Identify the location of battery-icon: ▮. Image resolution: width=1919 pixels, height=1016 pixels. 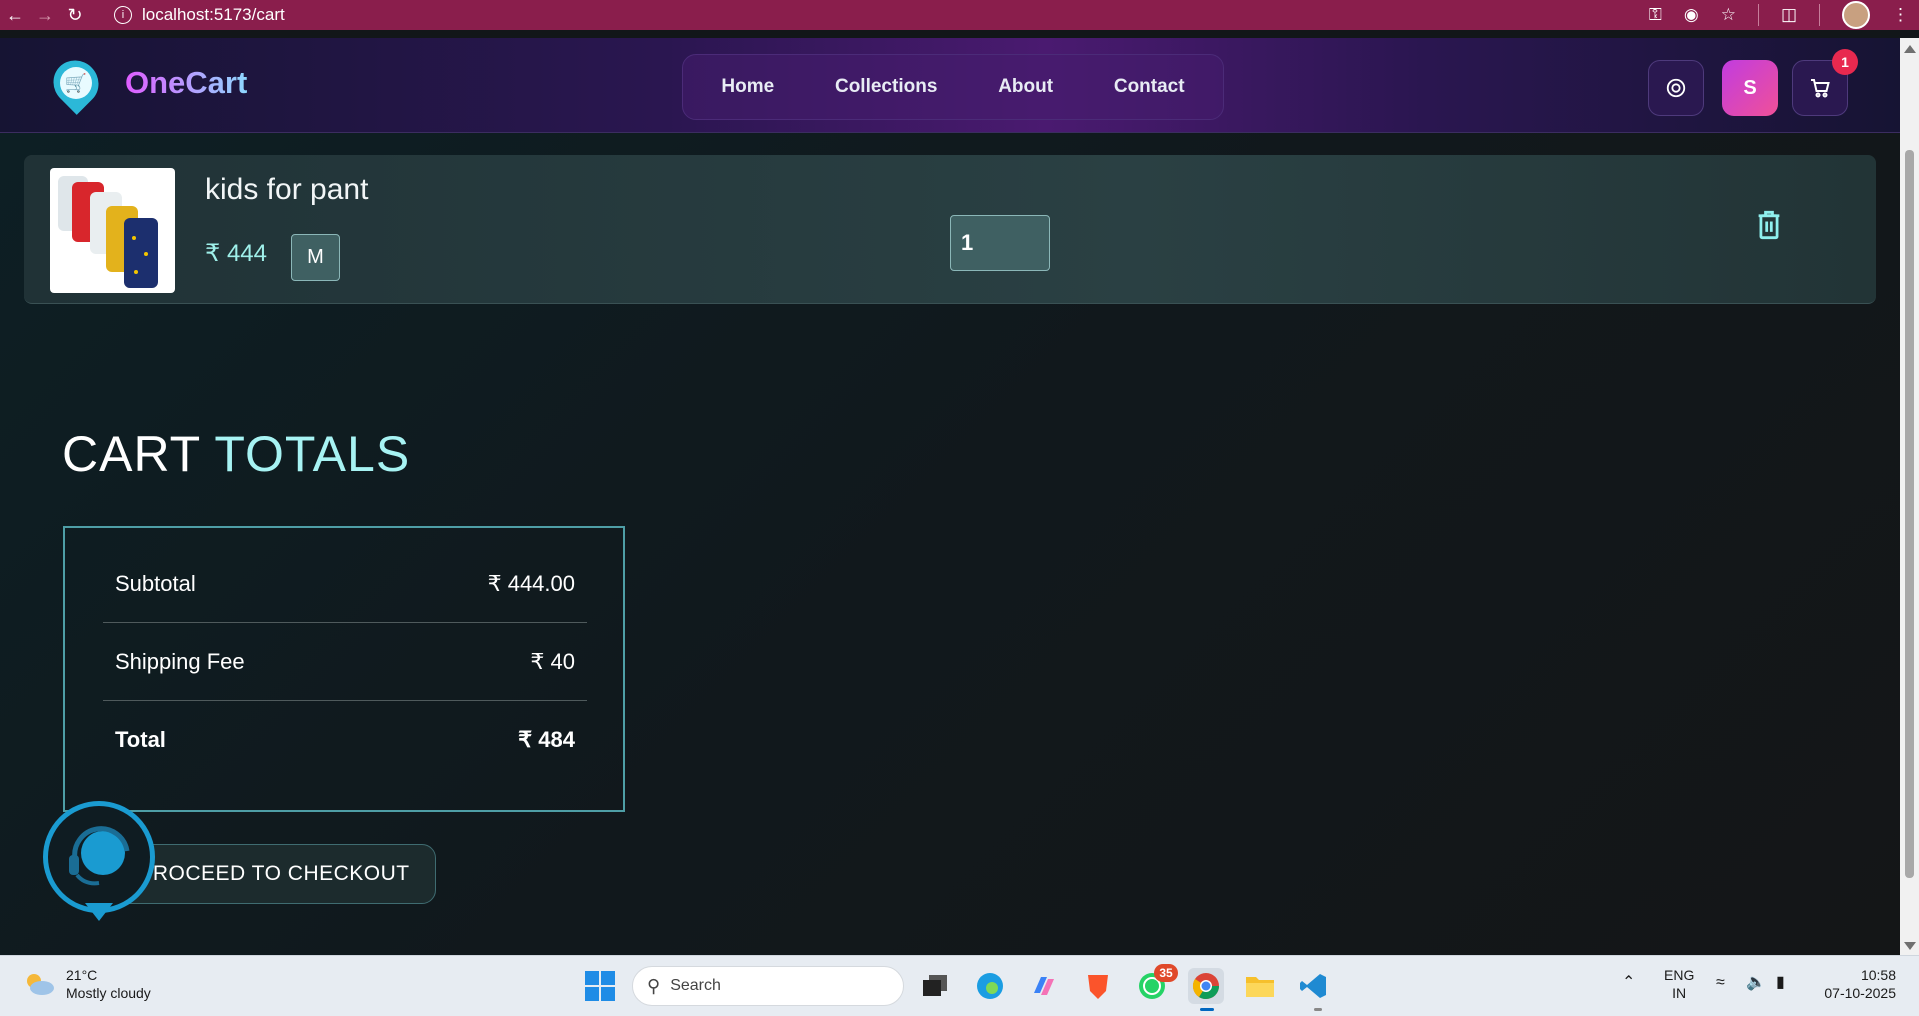
(1780, 983).